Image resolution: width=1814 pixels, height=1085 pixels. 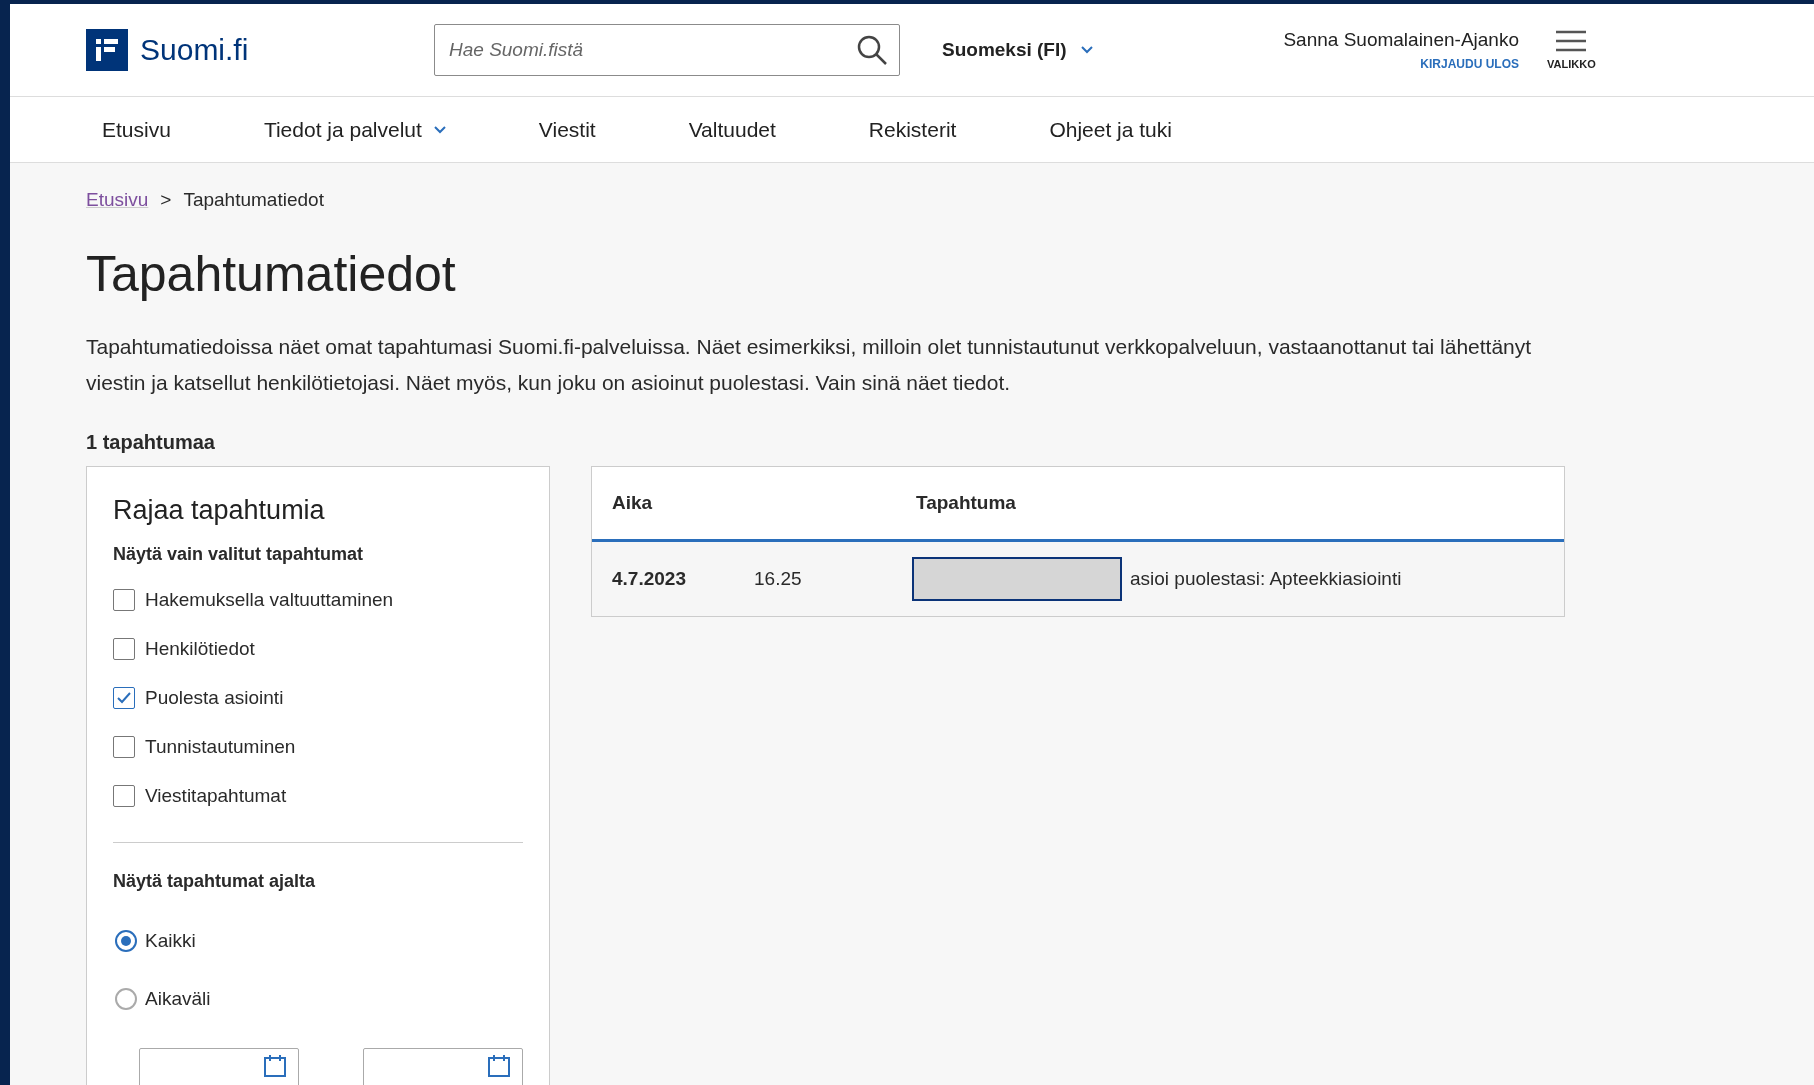 I want to click on page-title: Tapahtumatiedot, so click(x=271, y=274).